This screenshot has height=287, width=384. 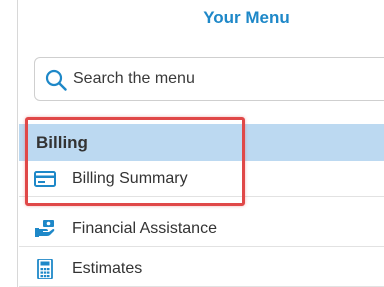 I want to click on search-input, so click(x=228, y=79).